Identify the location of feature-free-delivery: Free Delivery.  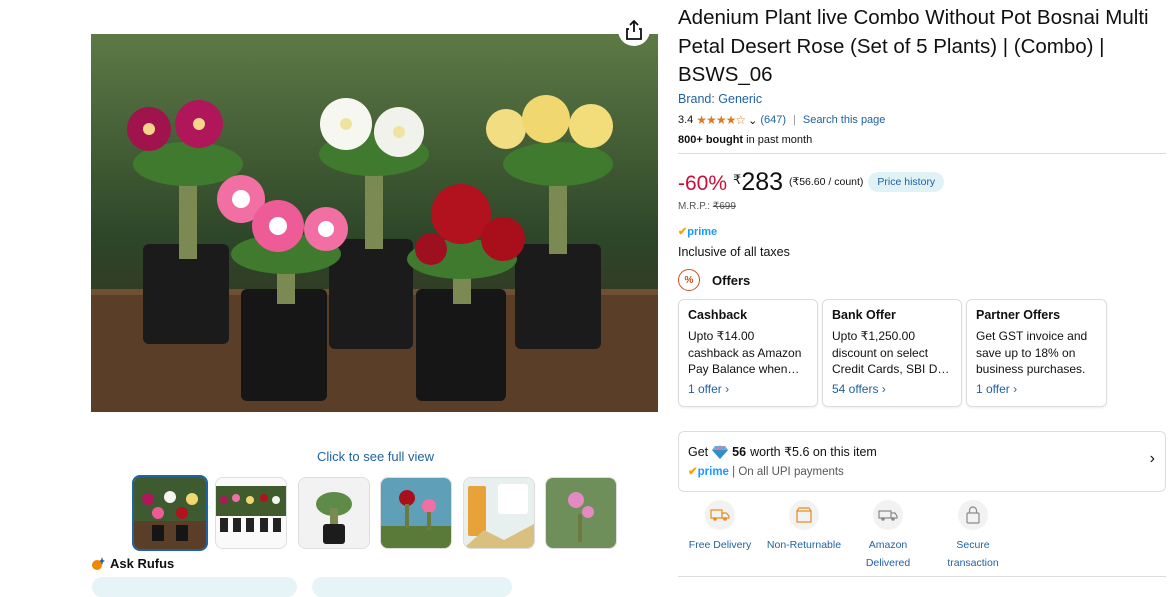
(720, 527).